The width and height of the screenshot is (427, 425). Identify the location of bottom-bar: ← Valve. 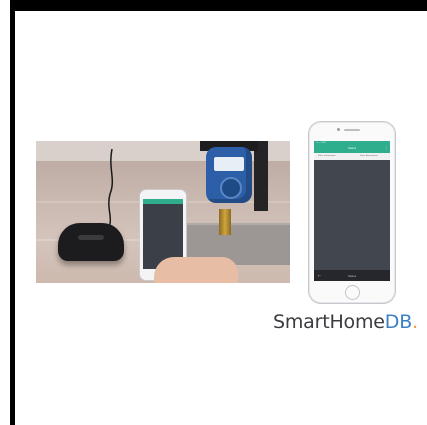
(352, 275).